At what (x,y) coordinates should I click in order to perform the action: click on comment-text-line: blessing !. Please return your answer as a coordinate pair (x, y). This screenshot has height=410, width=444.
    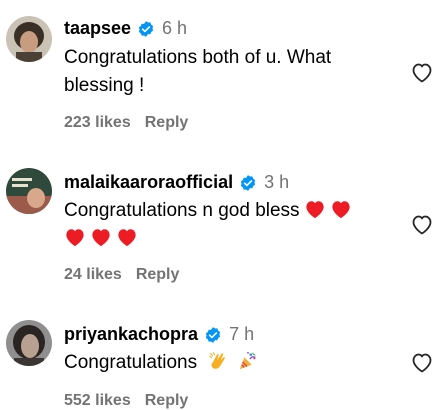
    Looking at the image, I should click on (104, 85).